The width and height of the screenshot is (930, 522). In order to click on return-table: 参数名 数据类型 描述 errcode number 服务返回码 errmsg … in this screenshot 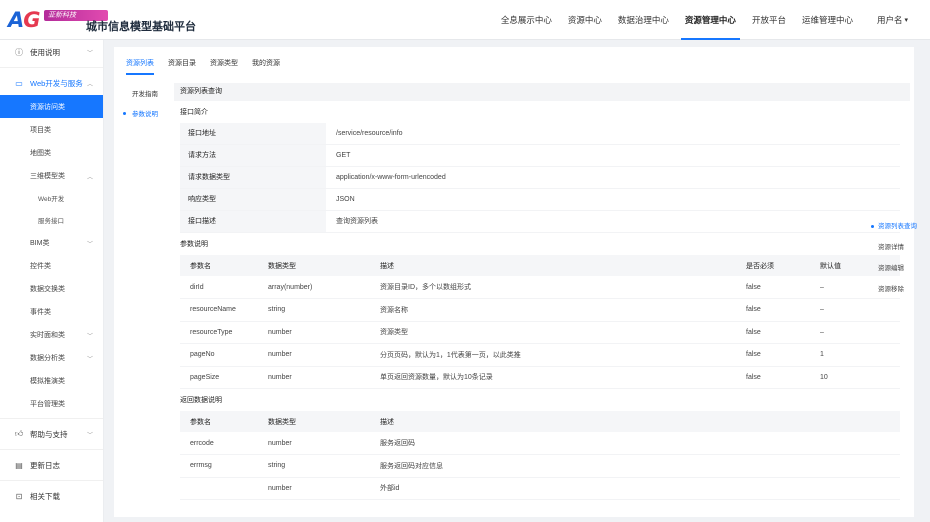, I will do `click(540, 455)`.